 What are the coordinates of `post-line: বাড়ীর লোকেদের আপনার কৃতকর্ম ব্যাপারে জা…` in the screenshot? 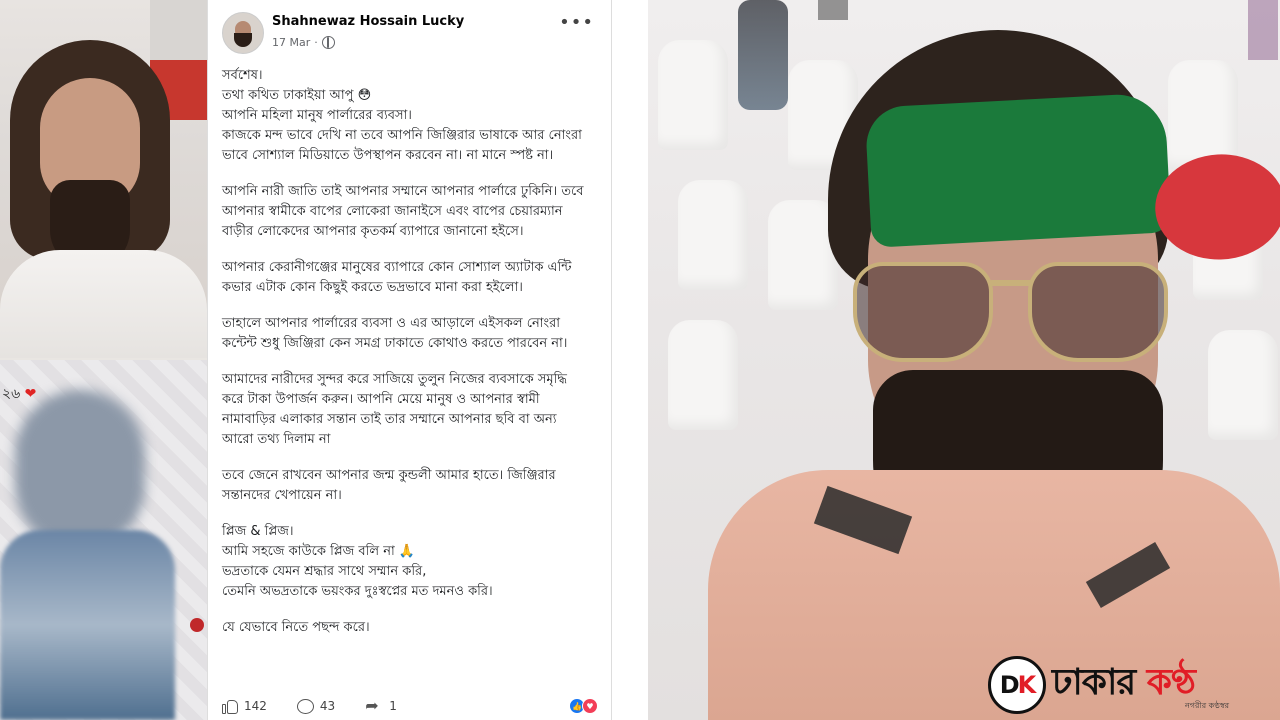 It's located at (373, 231).